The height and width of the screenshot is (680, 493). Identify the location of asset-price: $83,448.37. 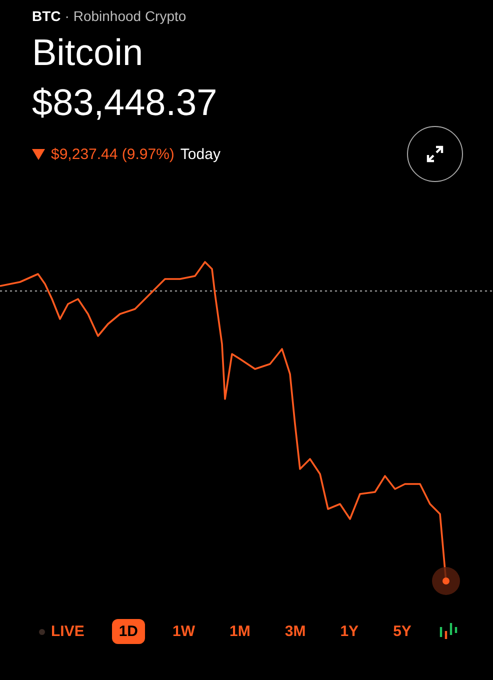
(125, 103).